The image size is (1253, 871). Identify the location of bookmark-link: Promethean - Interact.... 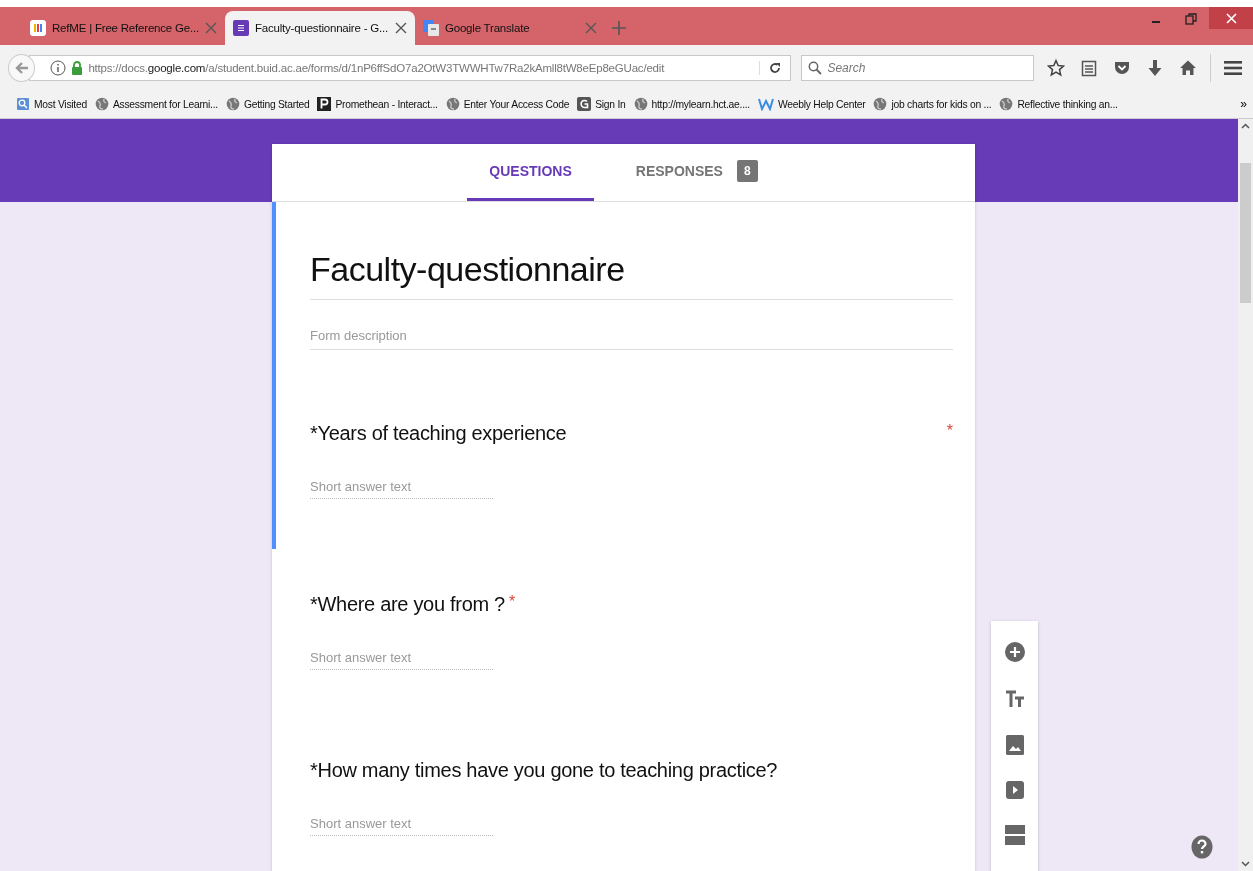
(386, 104).